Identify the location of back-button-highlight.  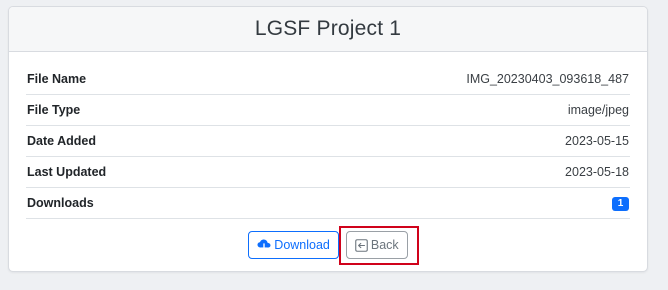
(379, 245).